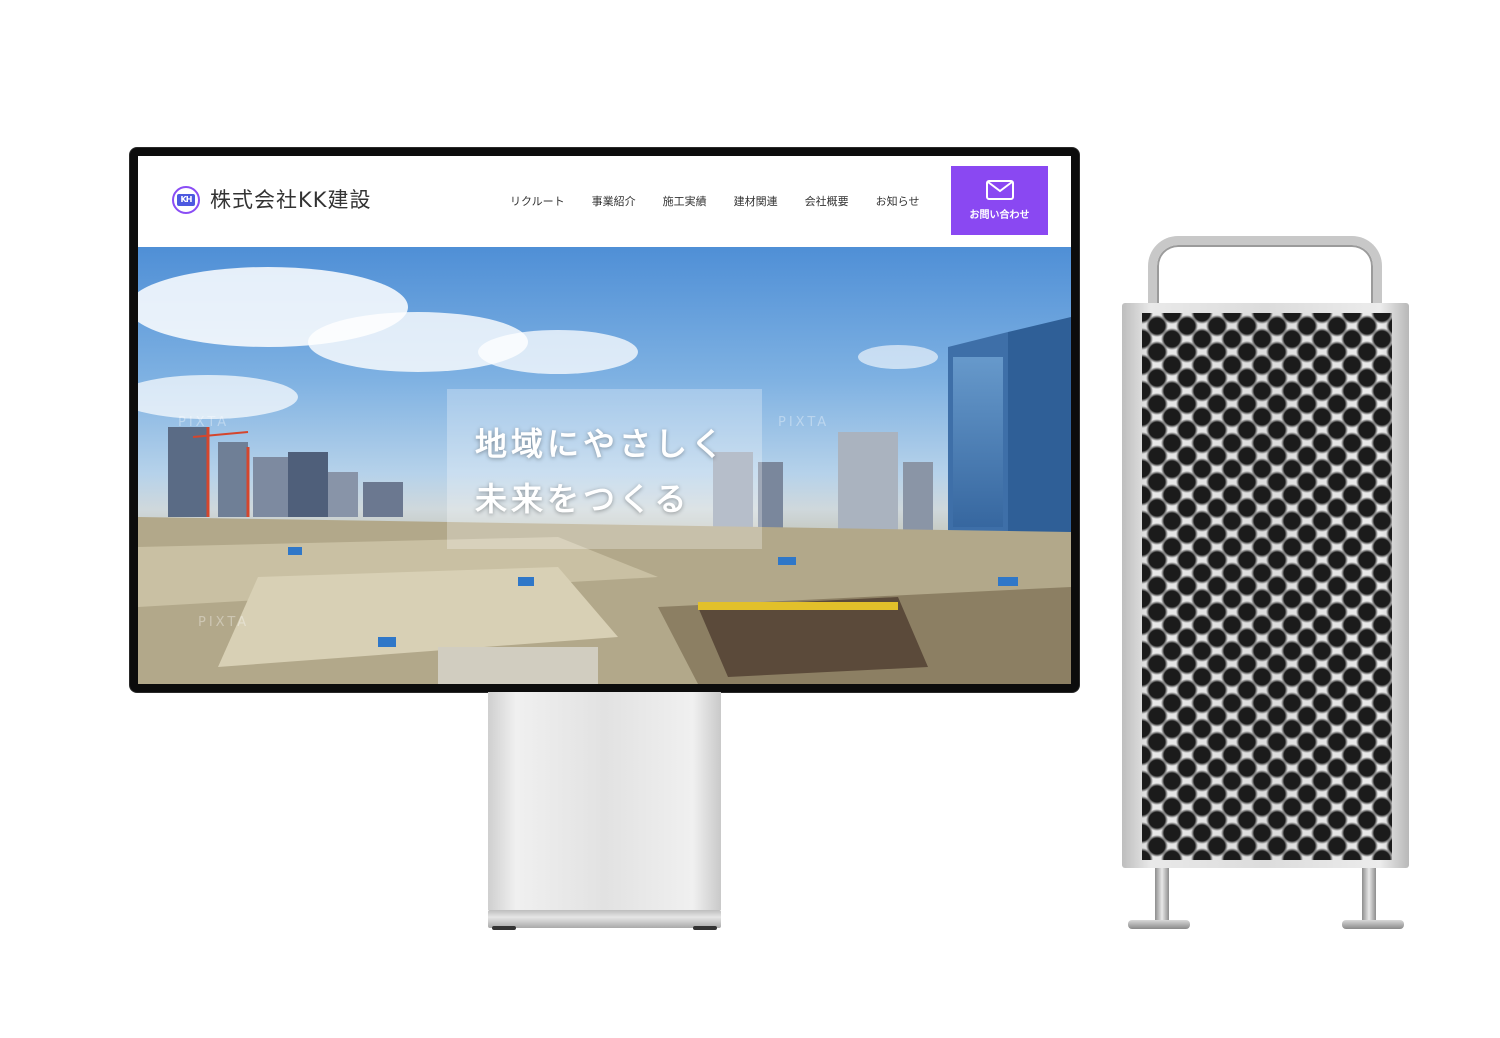 Image resolution: width=1500 pixels, height=1038 pixels. I want to click on main-nav: リクルート 事業紹介 施工実績 建材関連 会社概要 お知らせ, so click(728, 201).